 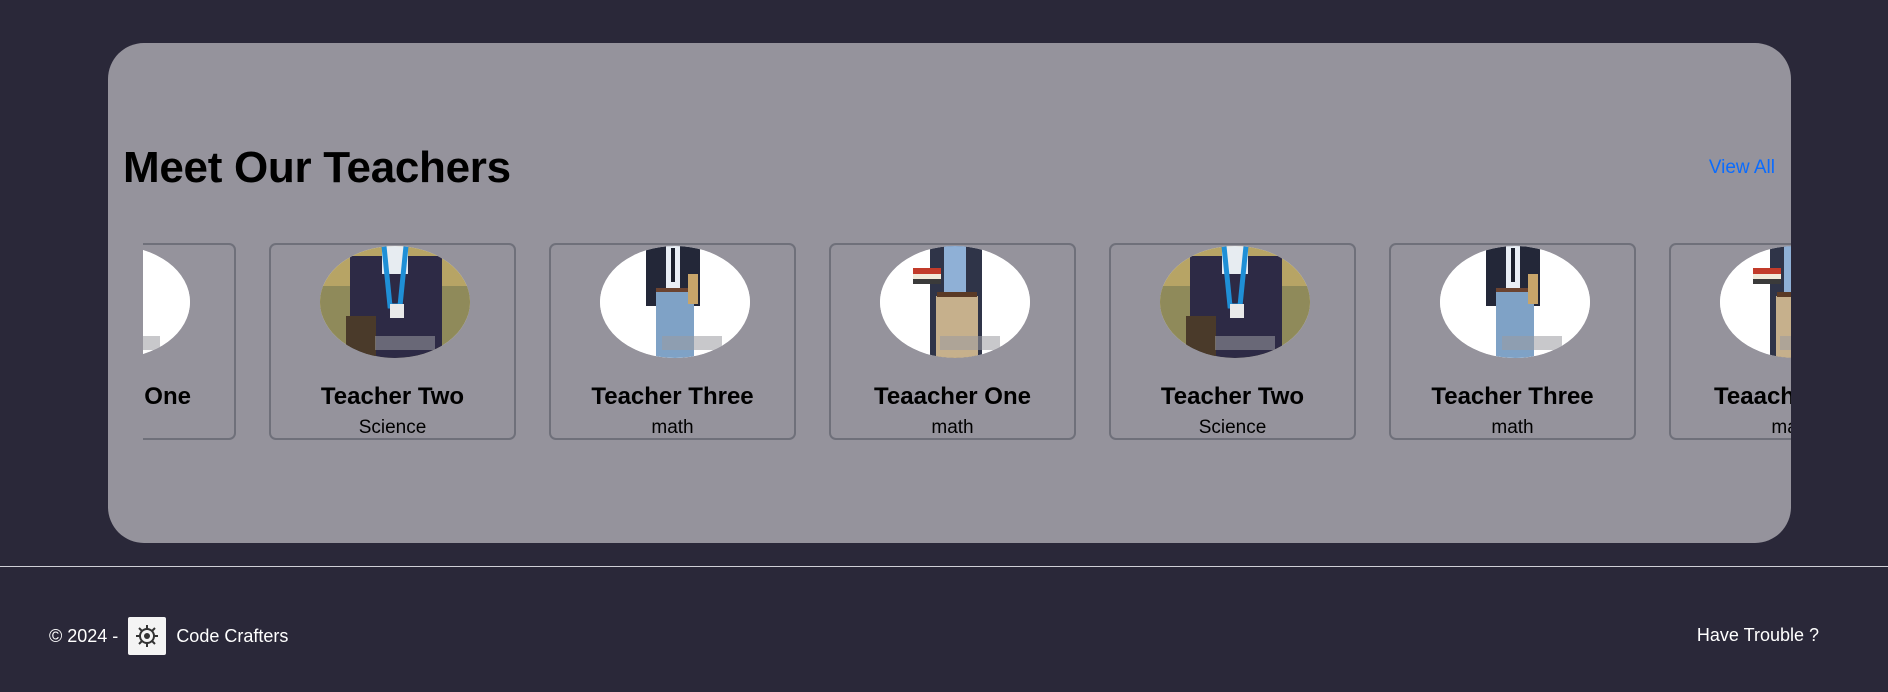 I want to click on footer-brand: © 2024 - Code Crafters, so click(x=168, y=636).